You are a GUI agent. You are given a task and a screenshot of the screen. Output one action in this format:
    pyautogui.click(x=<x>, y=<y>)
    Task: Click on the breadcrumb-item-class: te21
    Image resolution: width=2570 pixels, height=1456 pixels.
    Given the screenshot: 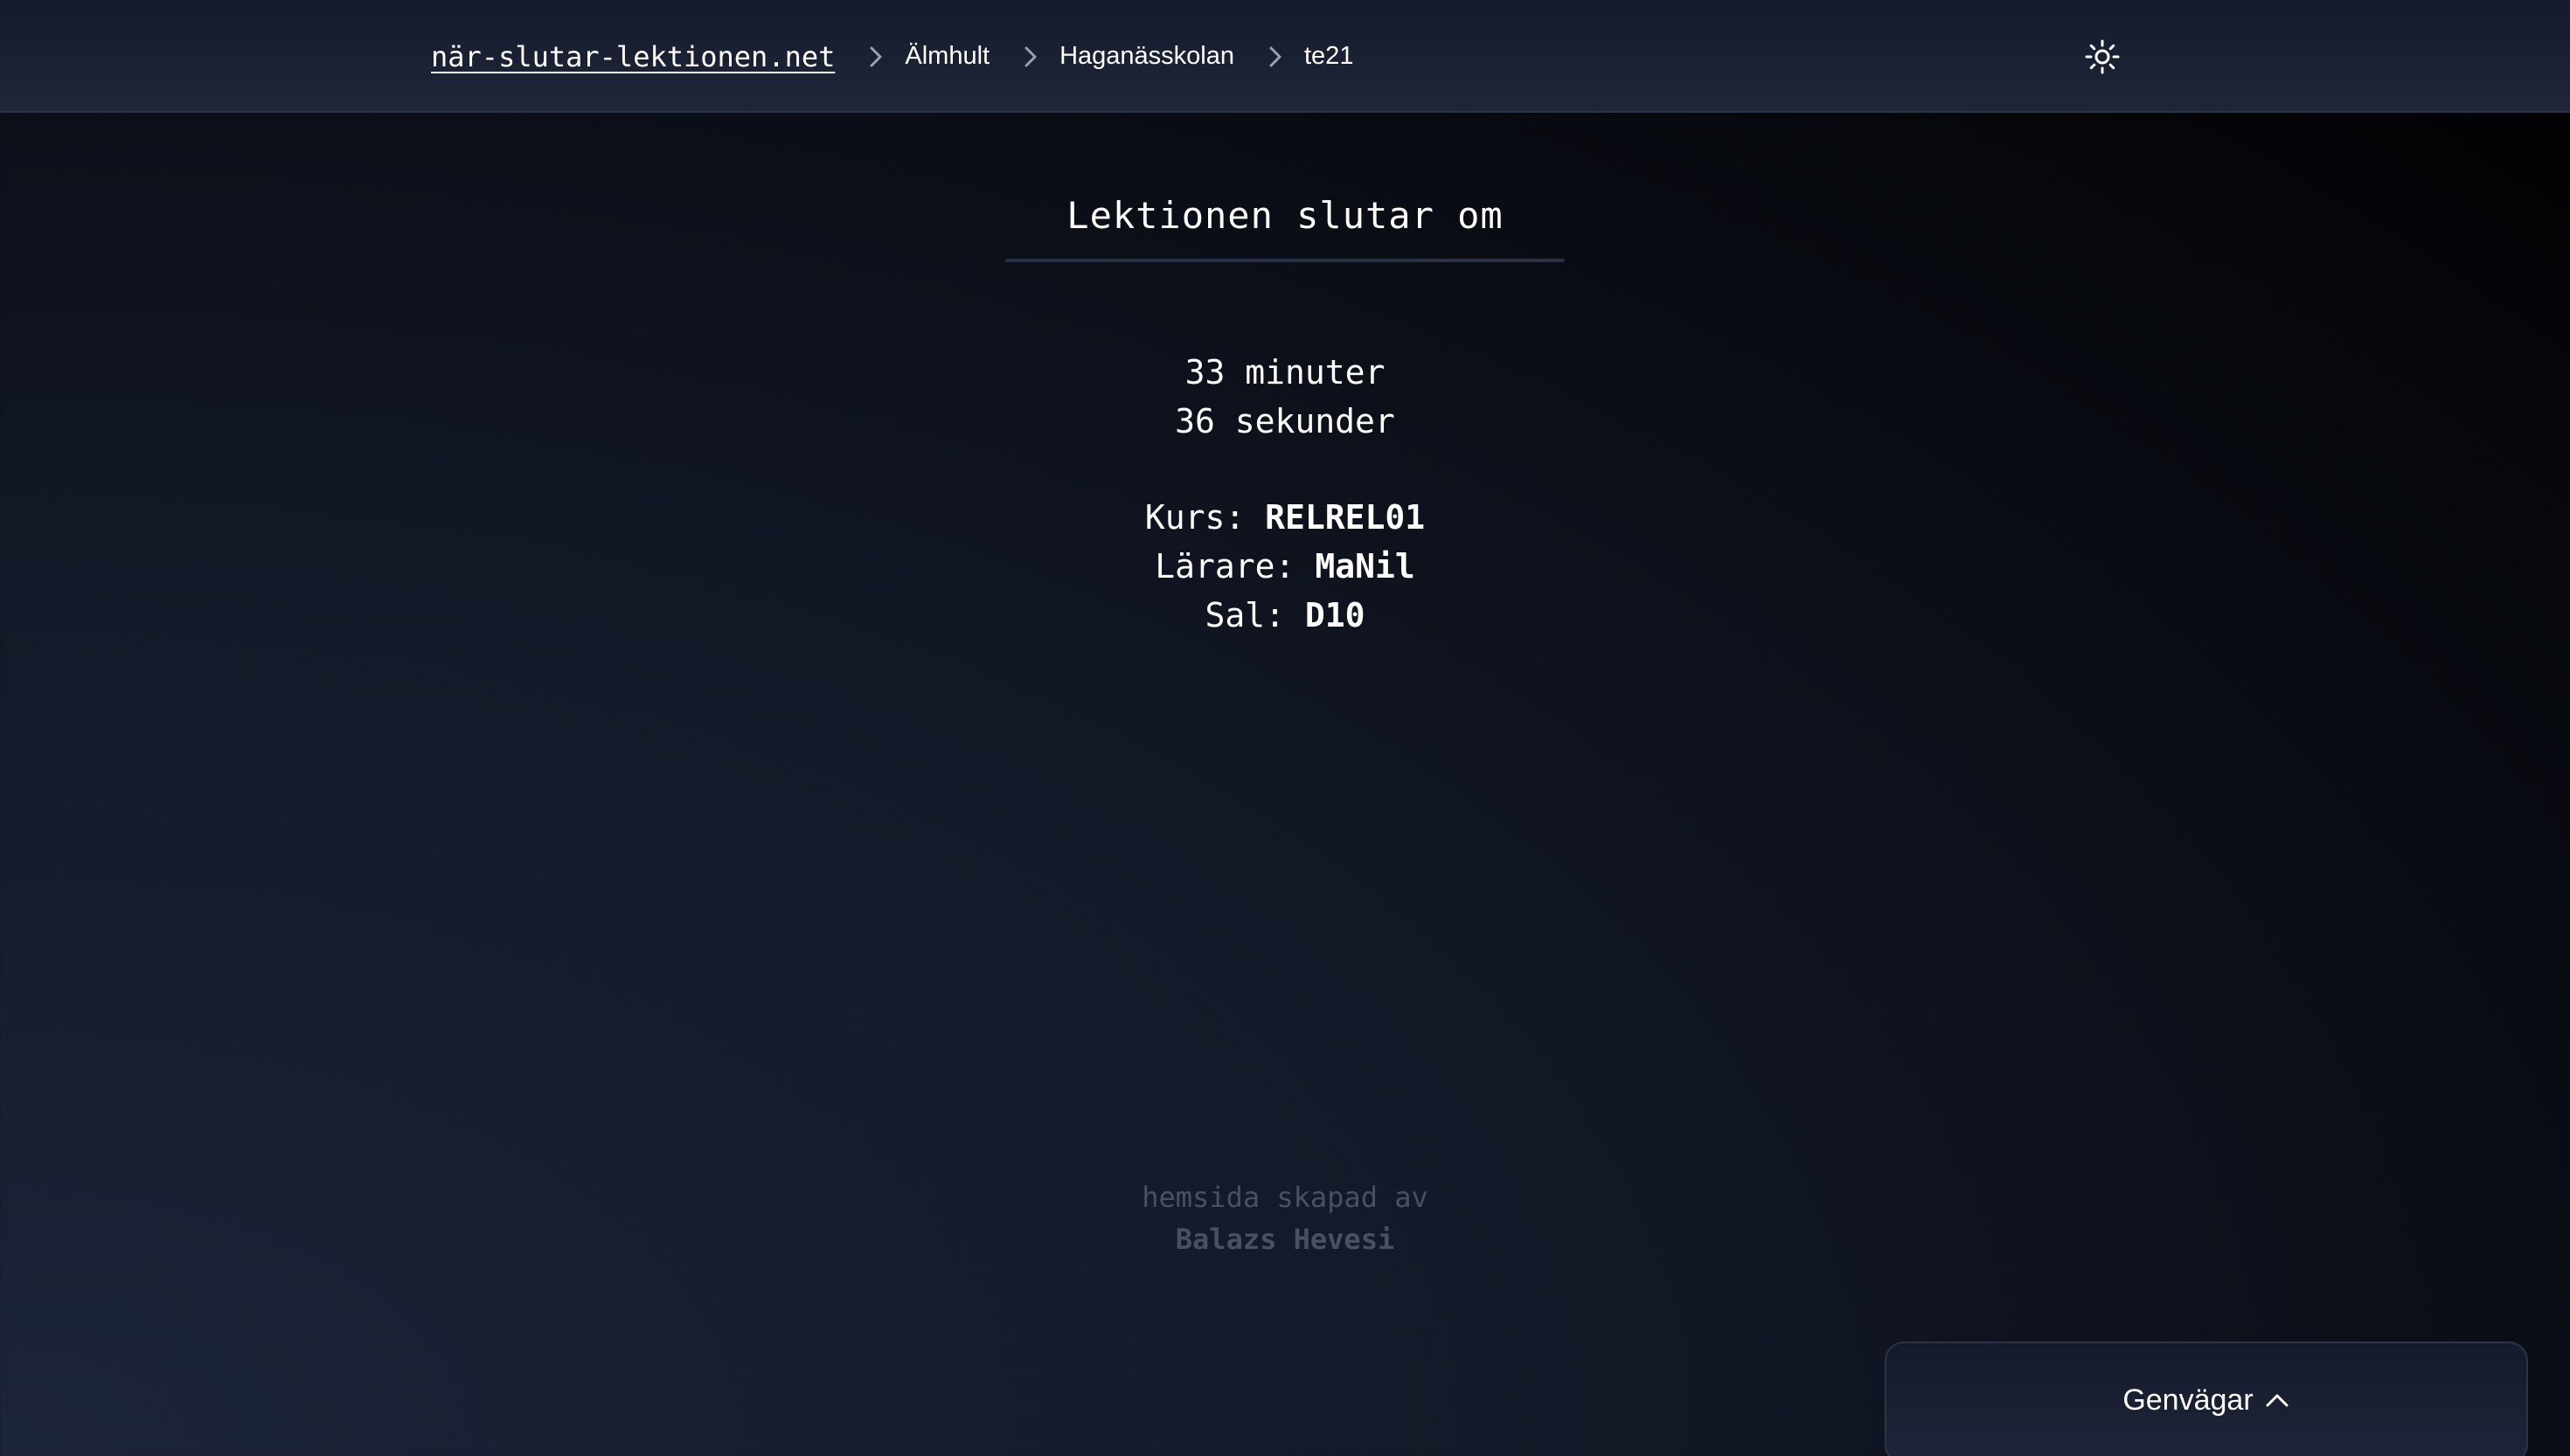 What is the action you would take?
    pyautogui.click(x=1328, y=56)
    